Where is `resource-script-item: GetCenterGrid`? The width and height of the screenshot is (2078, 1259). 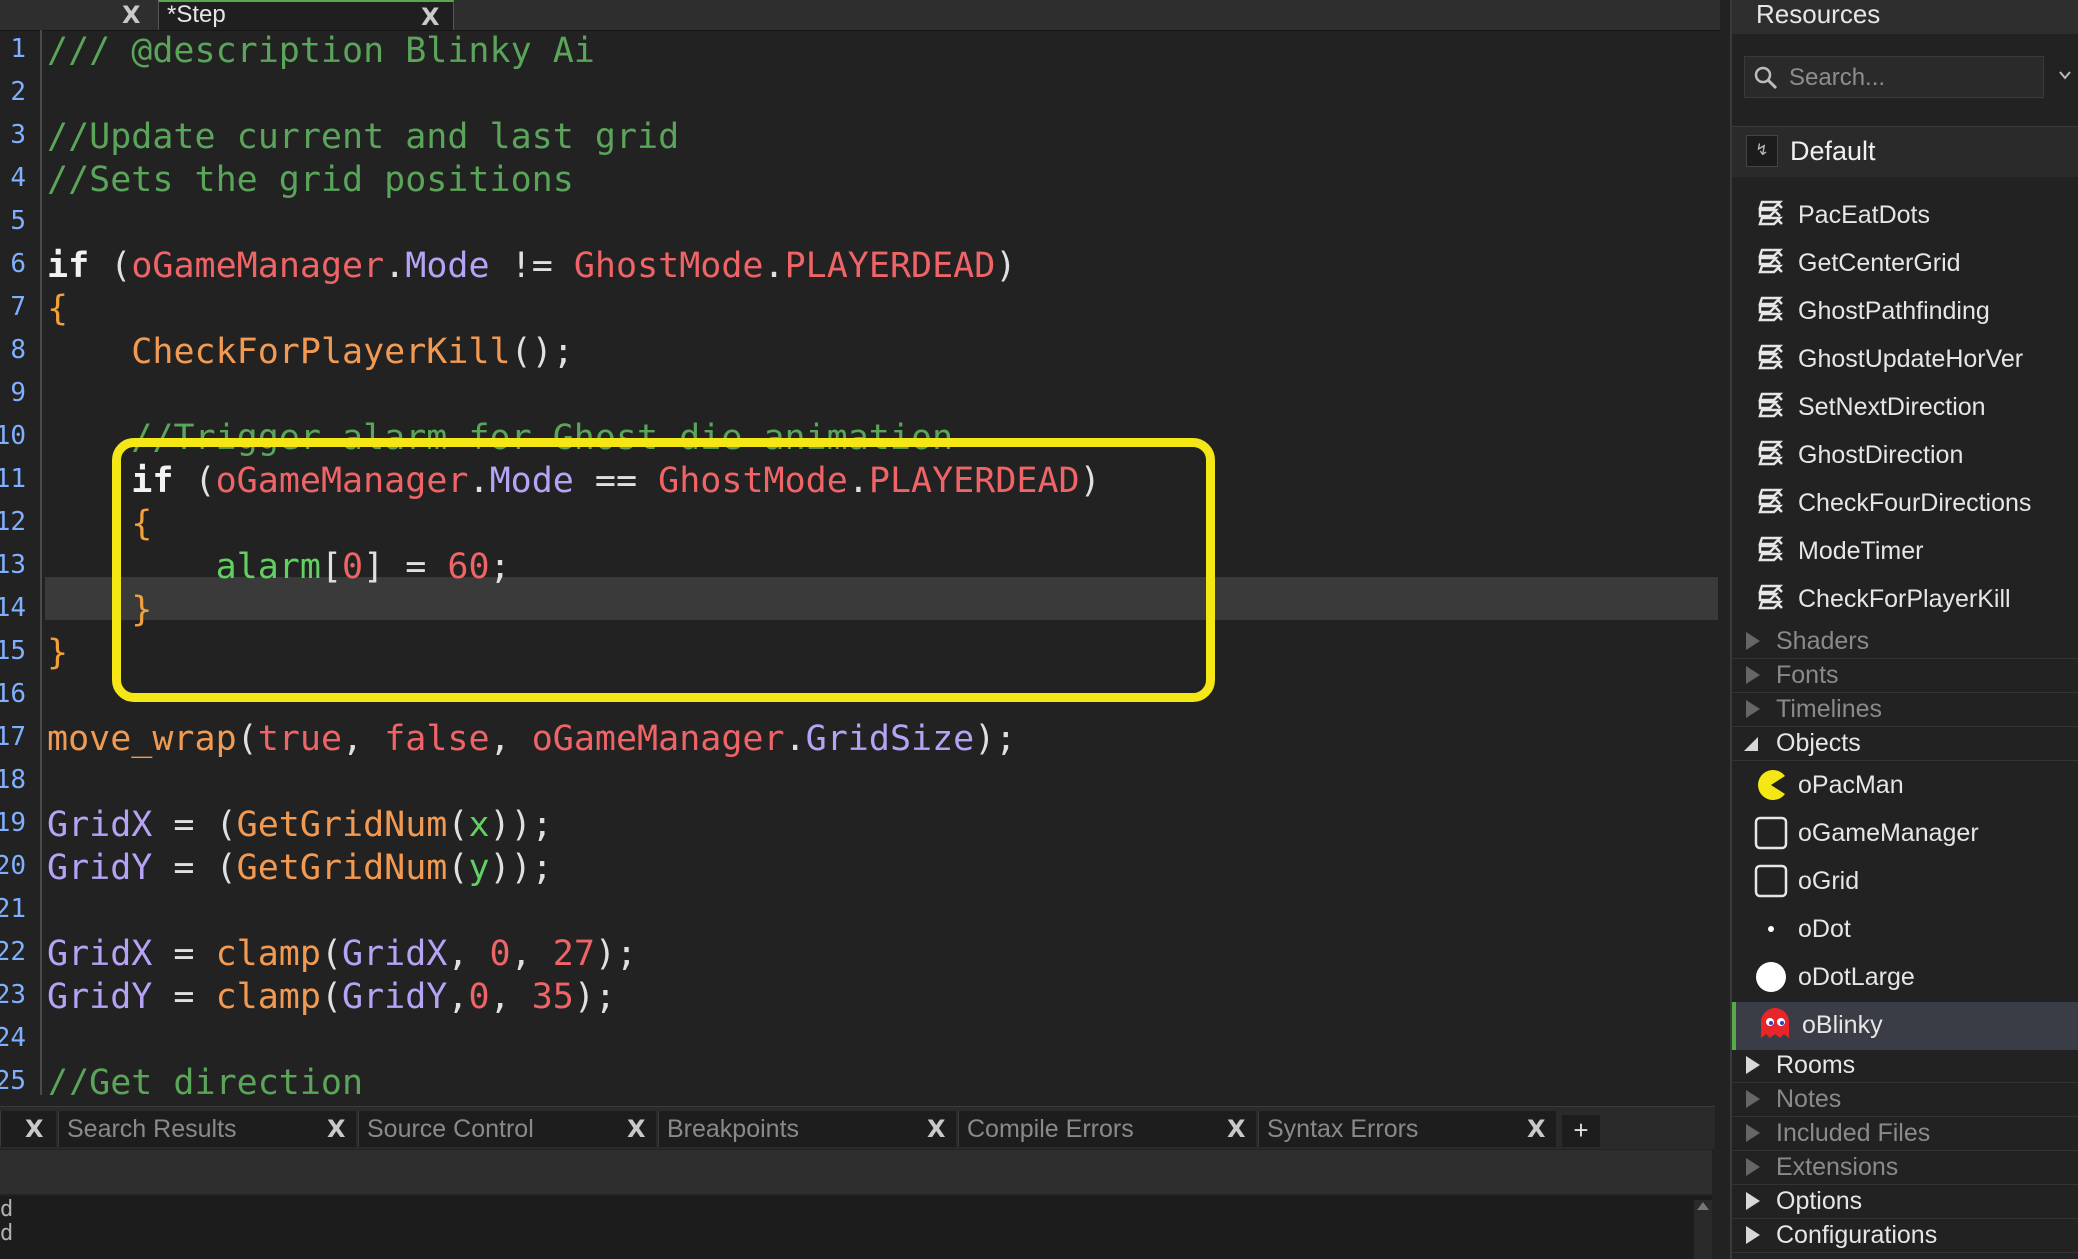
resource-script-item: GetCenterGrid is located at coordinates (1905, 264).